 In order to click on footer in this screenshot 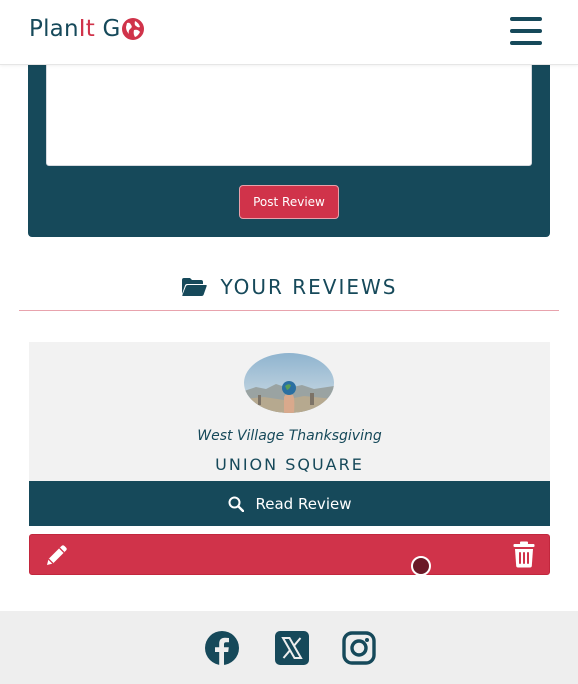, I will do `click(289, 647)`.